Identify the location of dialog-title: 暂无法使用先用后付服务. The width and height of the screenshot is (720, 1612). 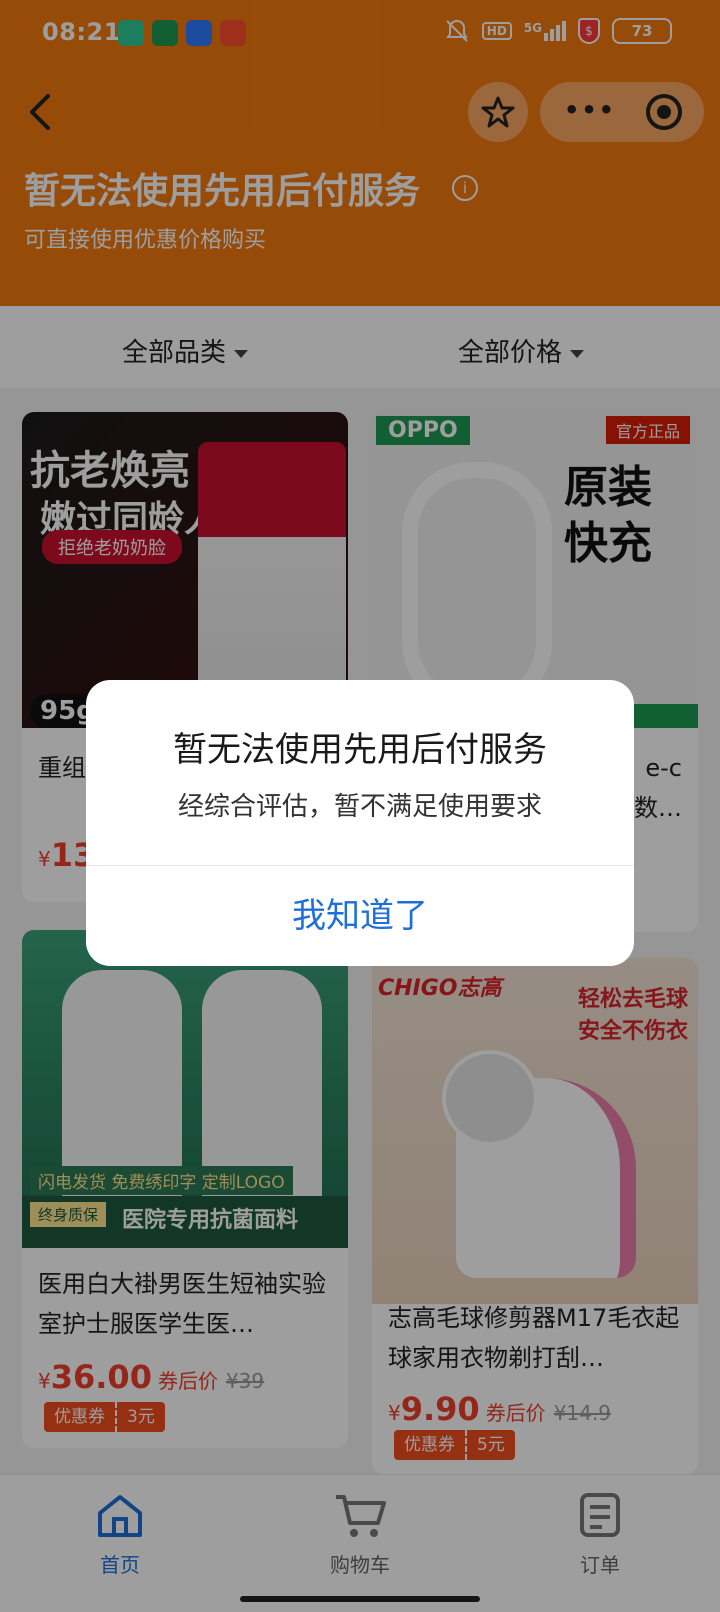
(360, 750).